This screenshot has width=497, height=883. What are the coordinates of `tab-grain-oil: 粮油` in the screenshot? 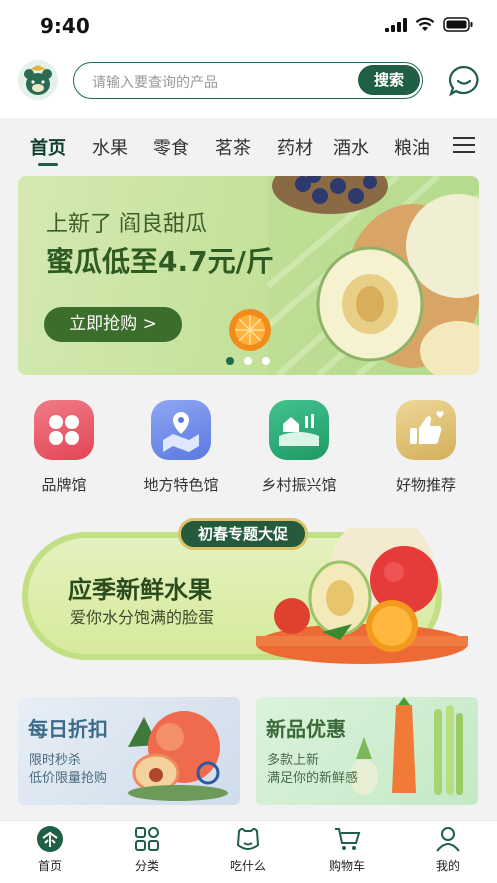 It's located at (412, 147).